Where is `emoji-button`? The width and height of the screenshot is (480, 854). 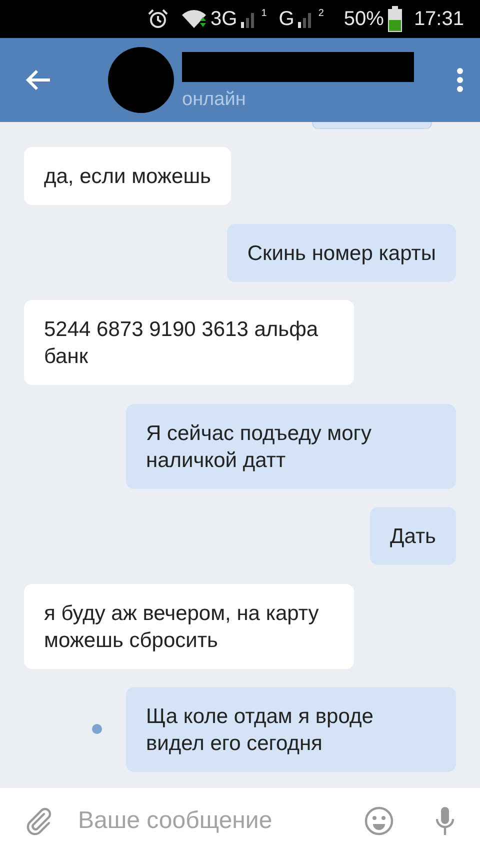
emoji-button is located at coordinates (379, 821).